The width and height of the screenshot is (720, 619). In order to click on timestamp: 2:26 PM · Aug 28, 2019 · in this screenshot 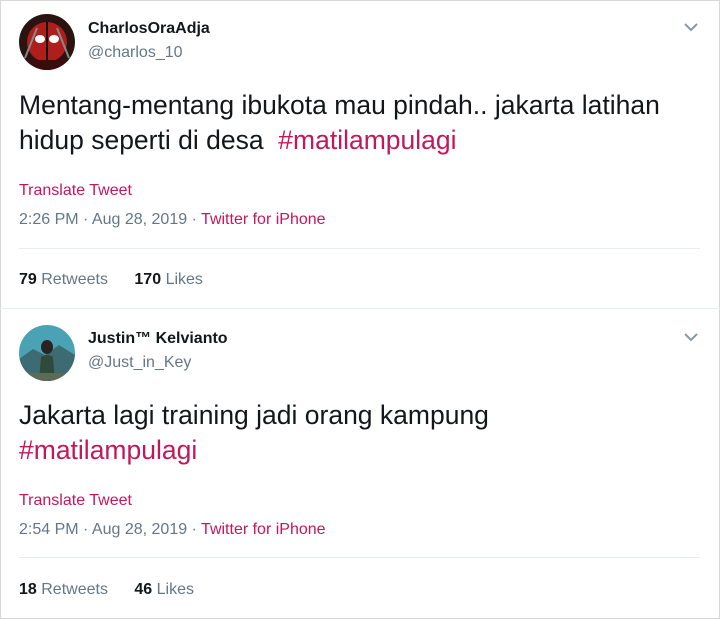, I will do `click(110, 219)`.